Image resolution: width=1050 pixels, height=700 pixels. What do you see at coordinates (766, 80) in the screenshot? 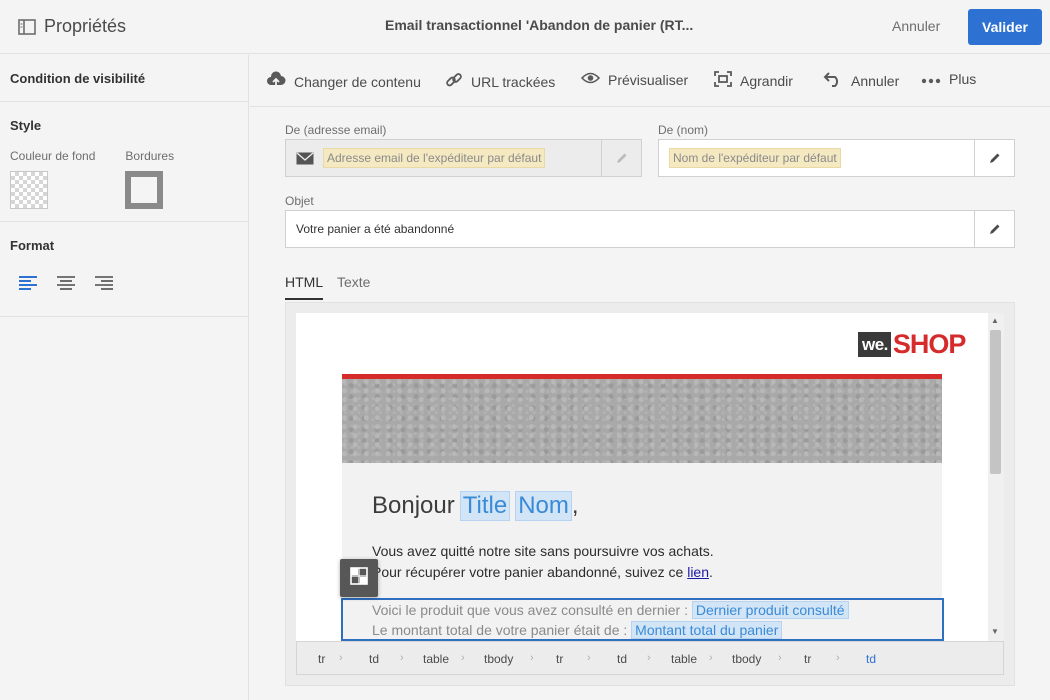
I see `enlarge-label: Agrandir` at bounding box center [766, 80].